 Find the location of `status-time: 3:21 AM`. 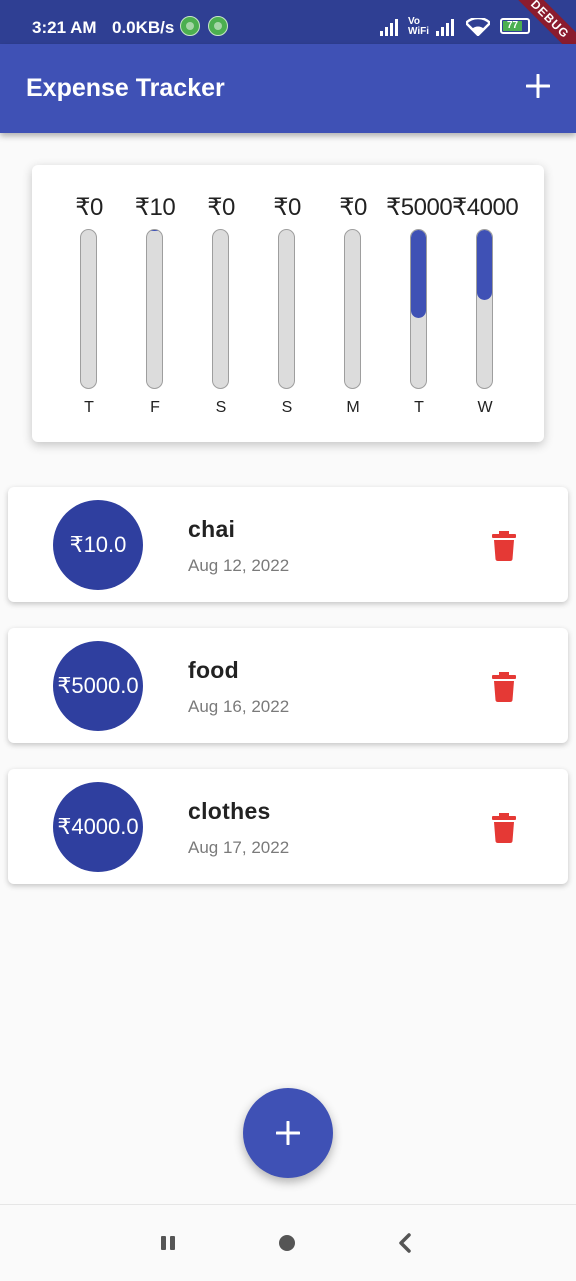

status-time: 3:21 AM is located at coordinates (64, 28).